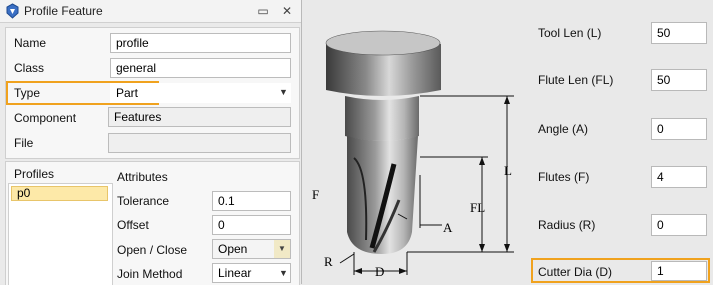  I want to click on flute-len-input: 50, so click(679, 80).